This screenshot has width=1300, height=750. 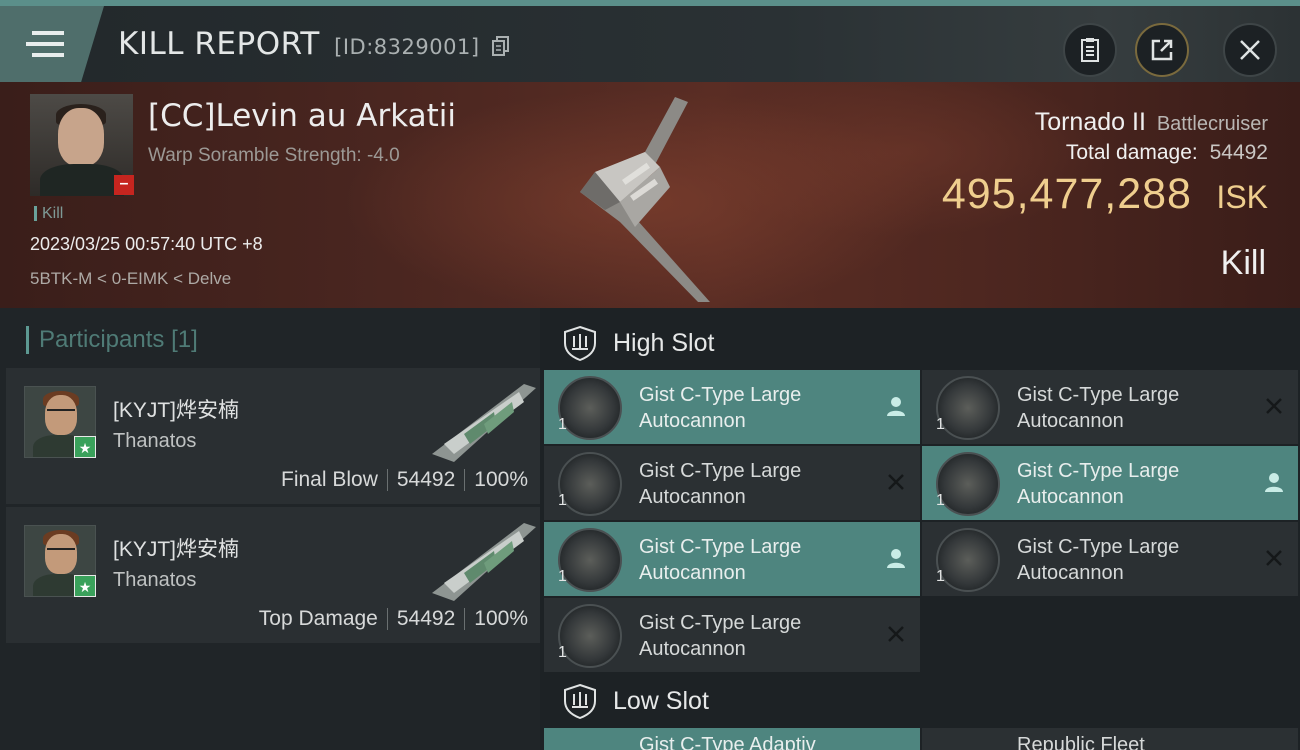 What do you see at coordinates (48, 214) in the screenshot?
I see `kill-tag: Kill` at bounding box center [48, 214].